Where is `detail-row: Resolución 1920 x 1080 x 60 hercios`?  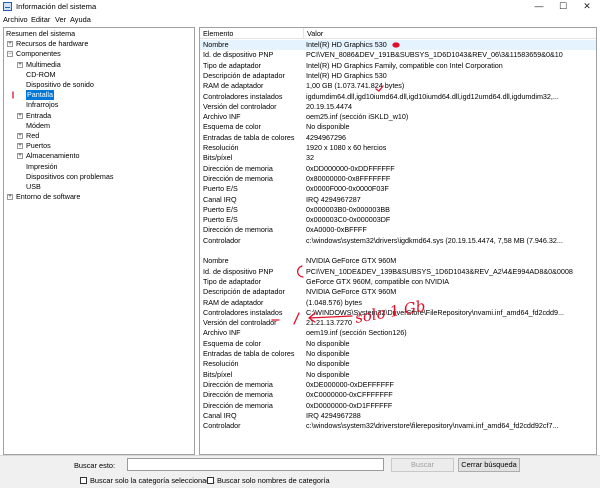 detail-row: Resolución 1920 x 1080 x 60 hercios is located at coordinates (398, 148).